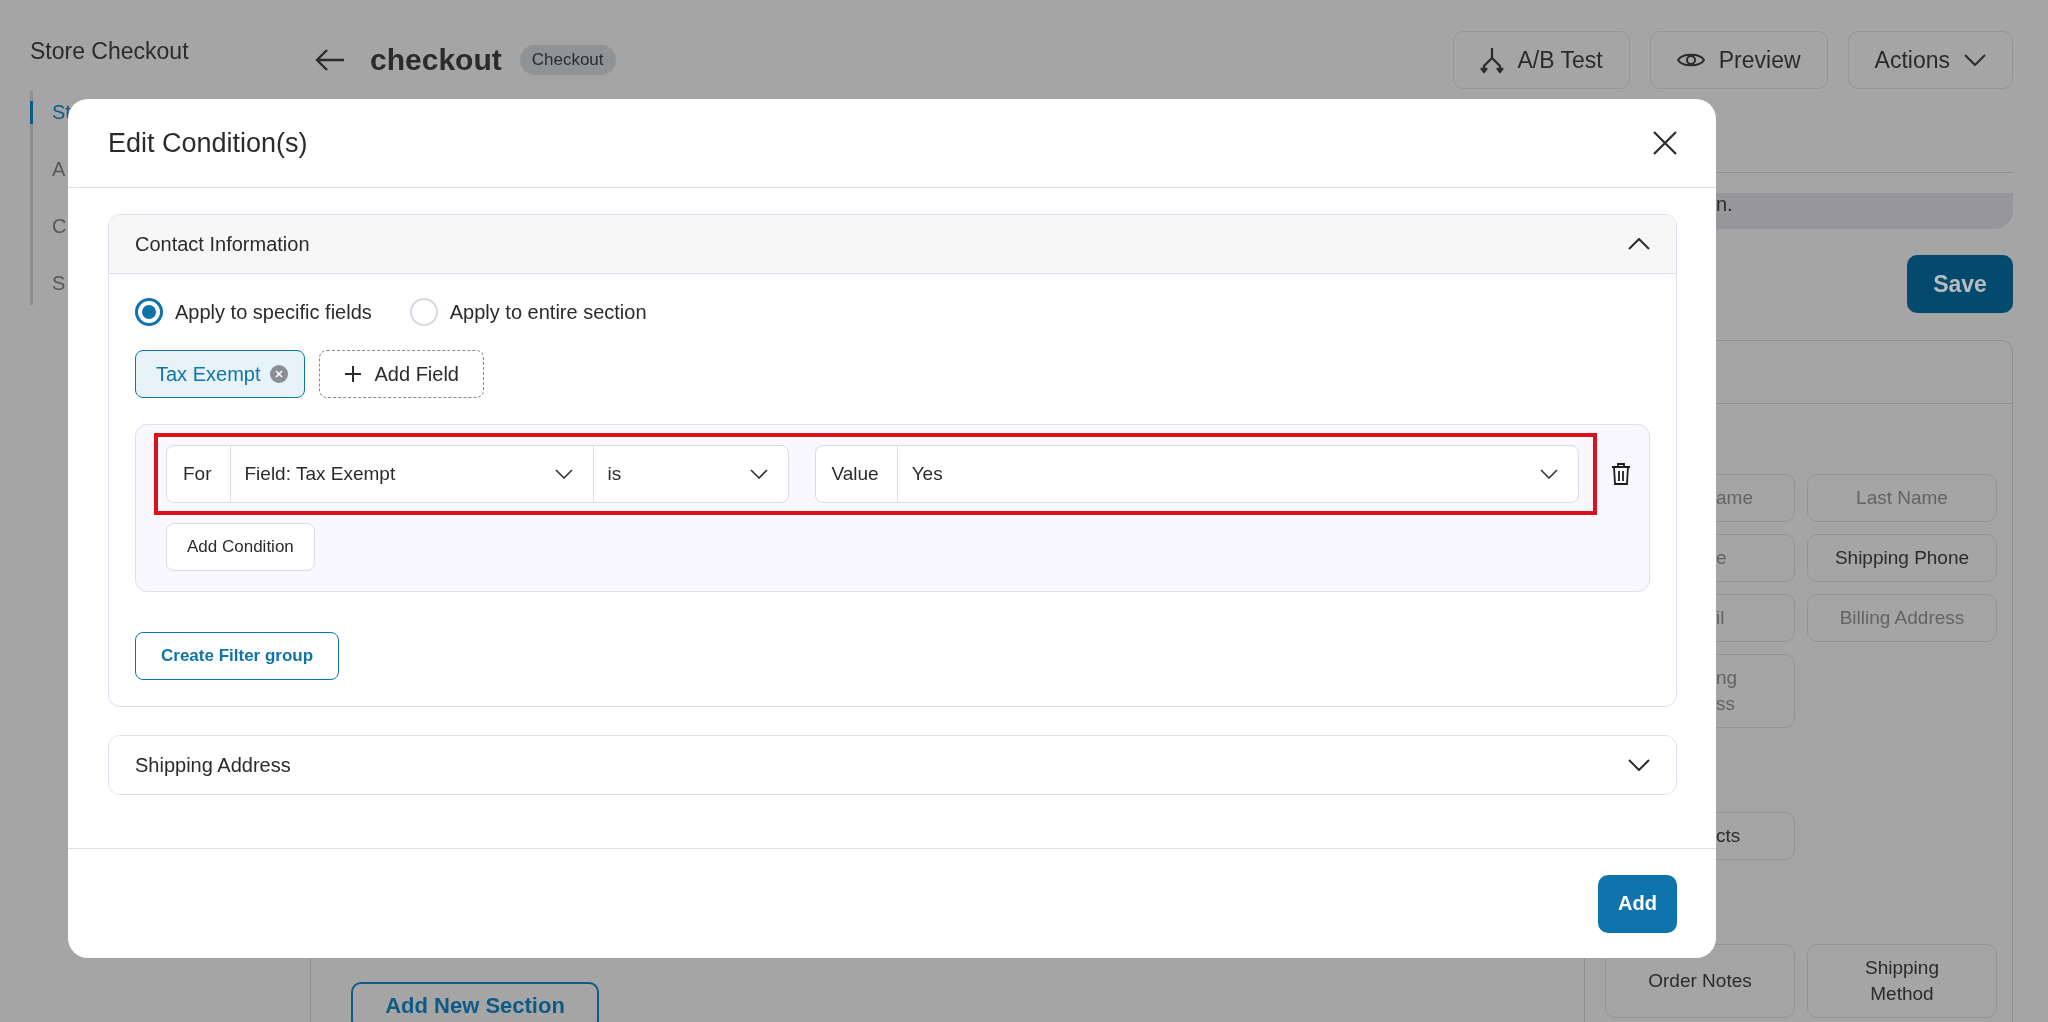 Image resolution: width=2048 pixels, height=1022 pixels. I want to click on modal-title: Edit Condition(s), so click(208, 143).